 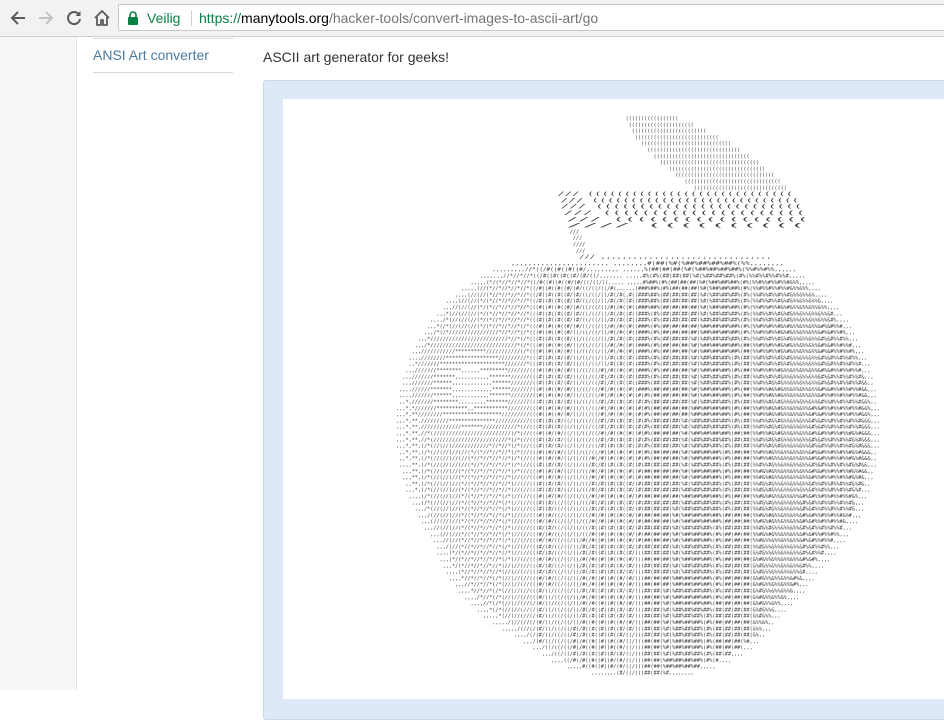 I want to click on url-scheme: https://, so click(x=220, y=18).